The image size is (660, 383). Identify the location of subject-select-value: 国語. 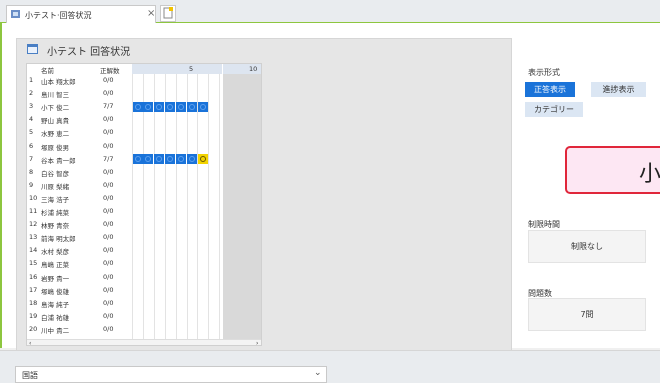
(30, 375).